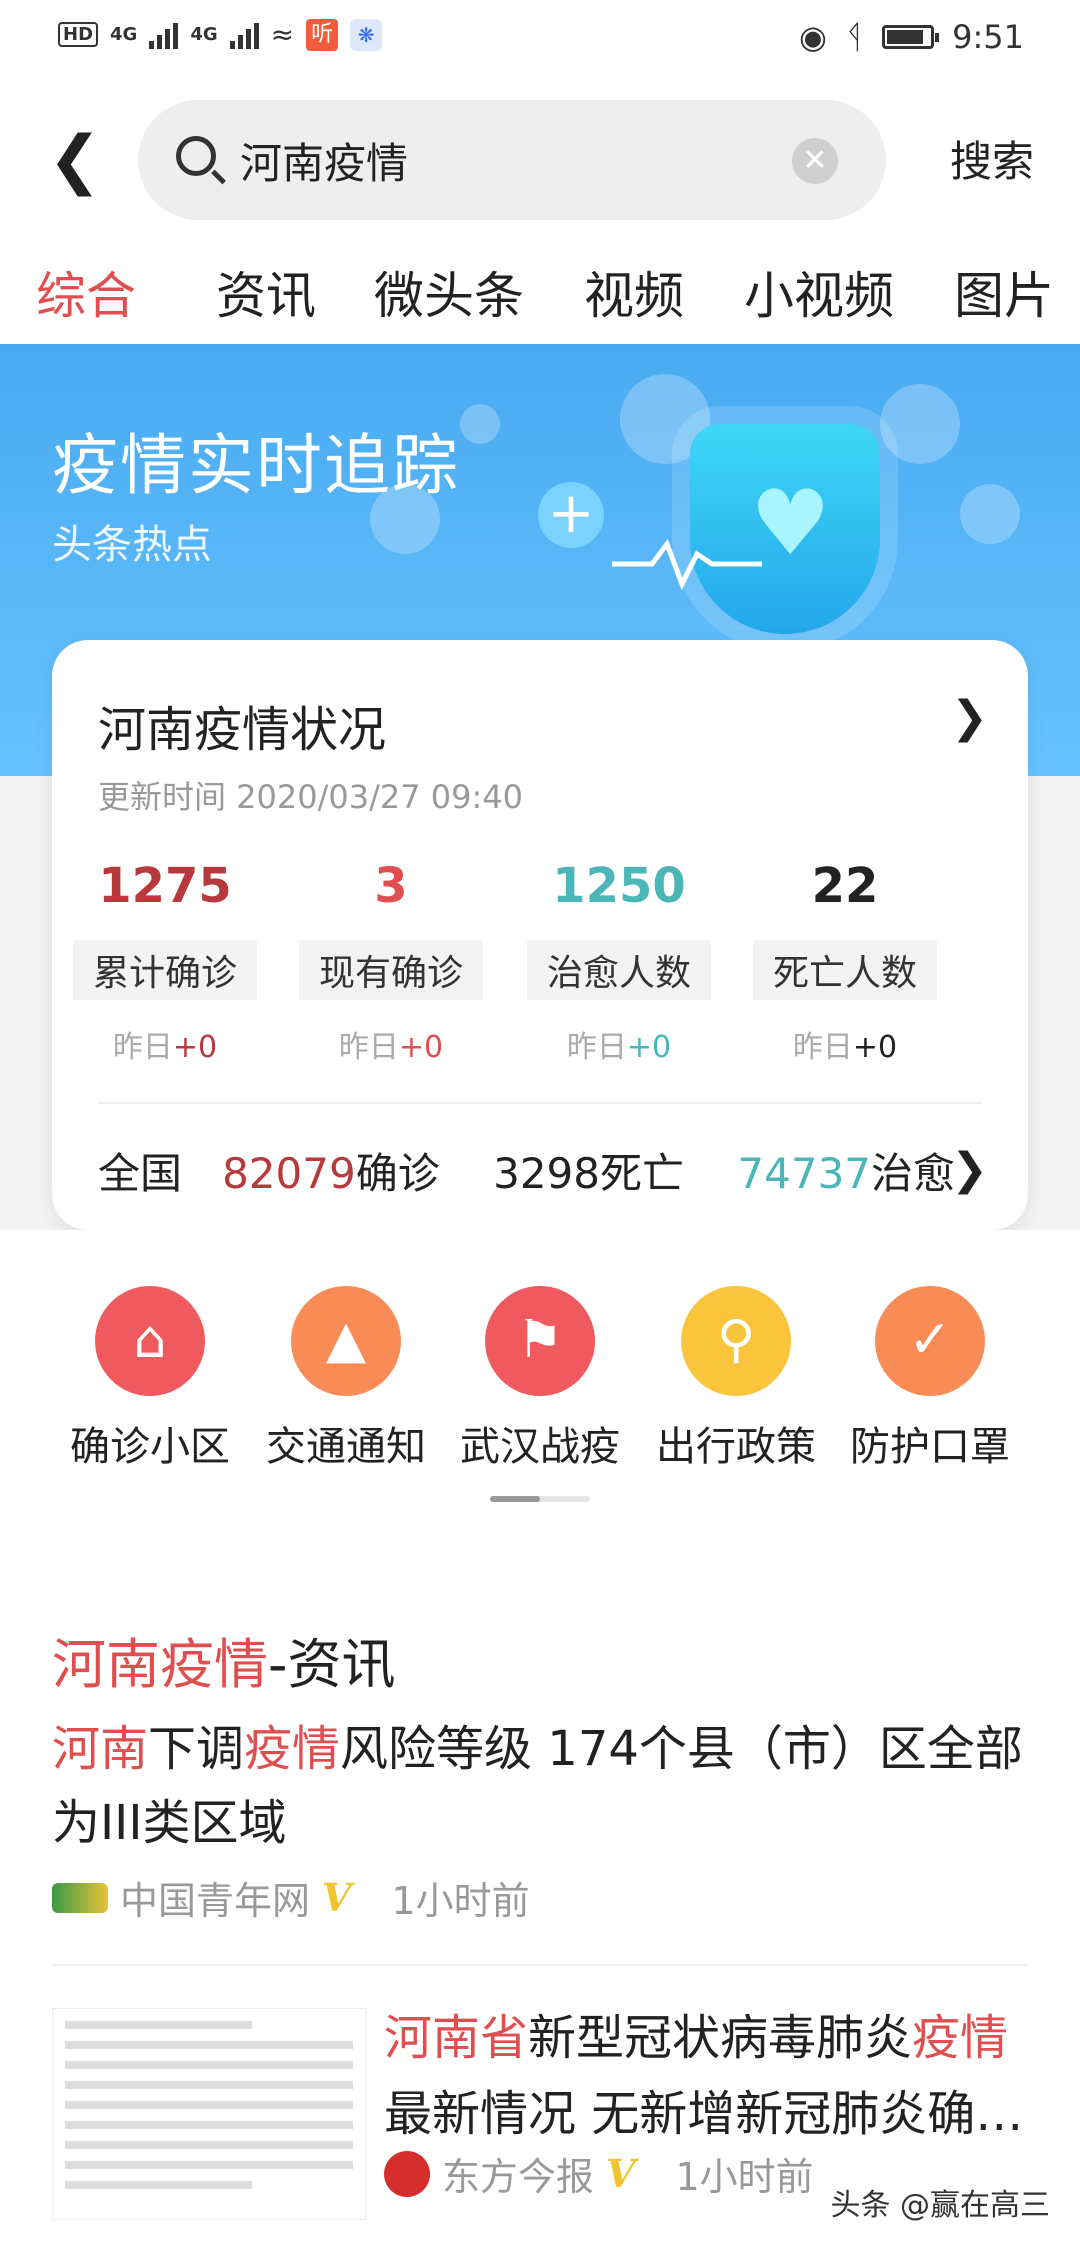 This screenshot has height=2244, width=1080. I want to click on chevron-right-icon-2: ❯, so click(969, 1169).